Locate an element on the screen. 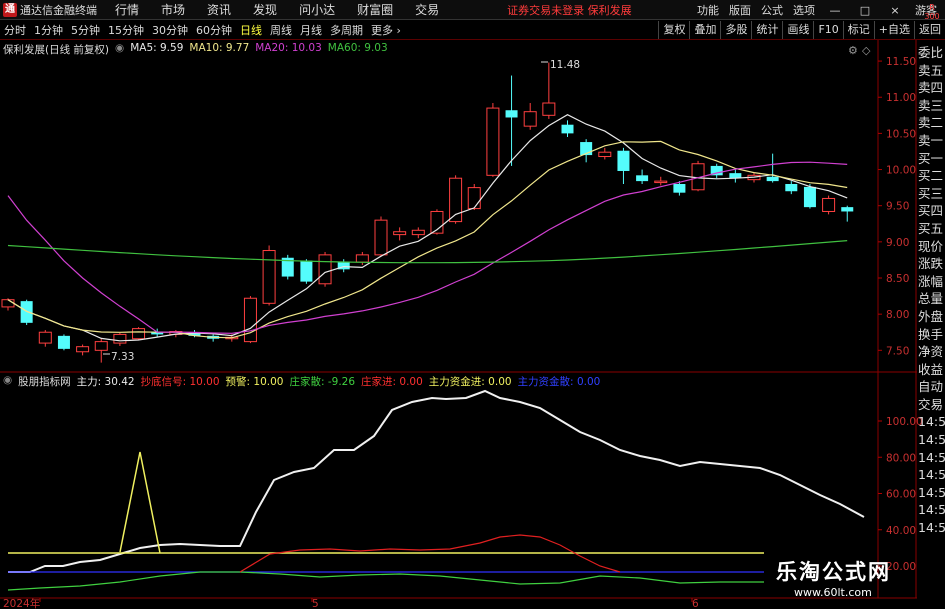 The height and width of the screenshot is (609, 945). price-axis-label: 8.50 is located at coordinates (897, 279).